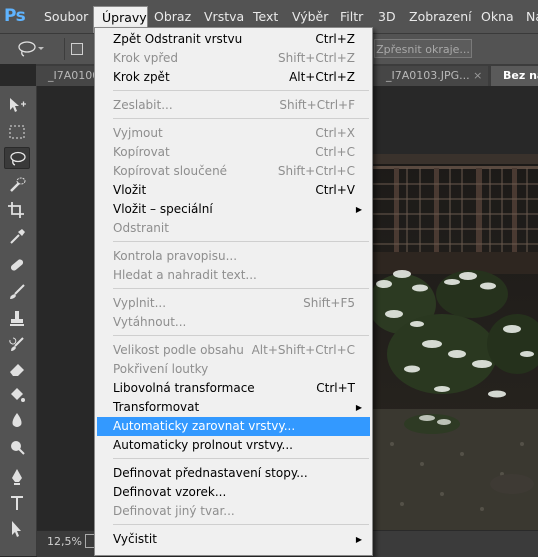 Image resolution: width=538 pixels, height=557 pixels. What do you see at coordinates (15, 16) in the screenshot?
I see `photoshop-logo: Ps` at bounding box center [15, 16].